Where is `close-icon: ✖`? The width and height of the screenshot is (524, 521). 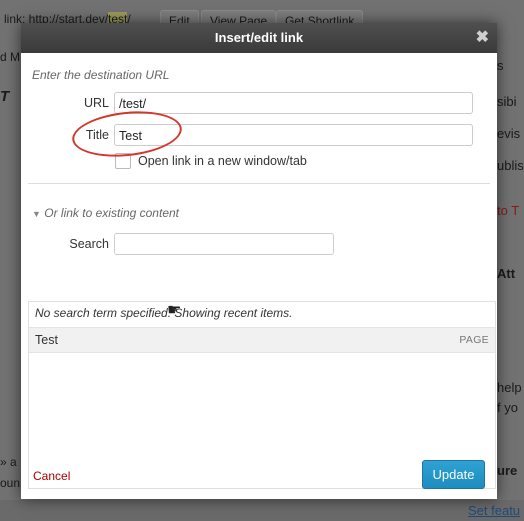
close-icon: ✖ is located at coordinates (482, 38).